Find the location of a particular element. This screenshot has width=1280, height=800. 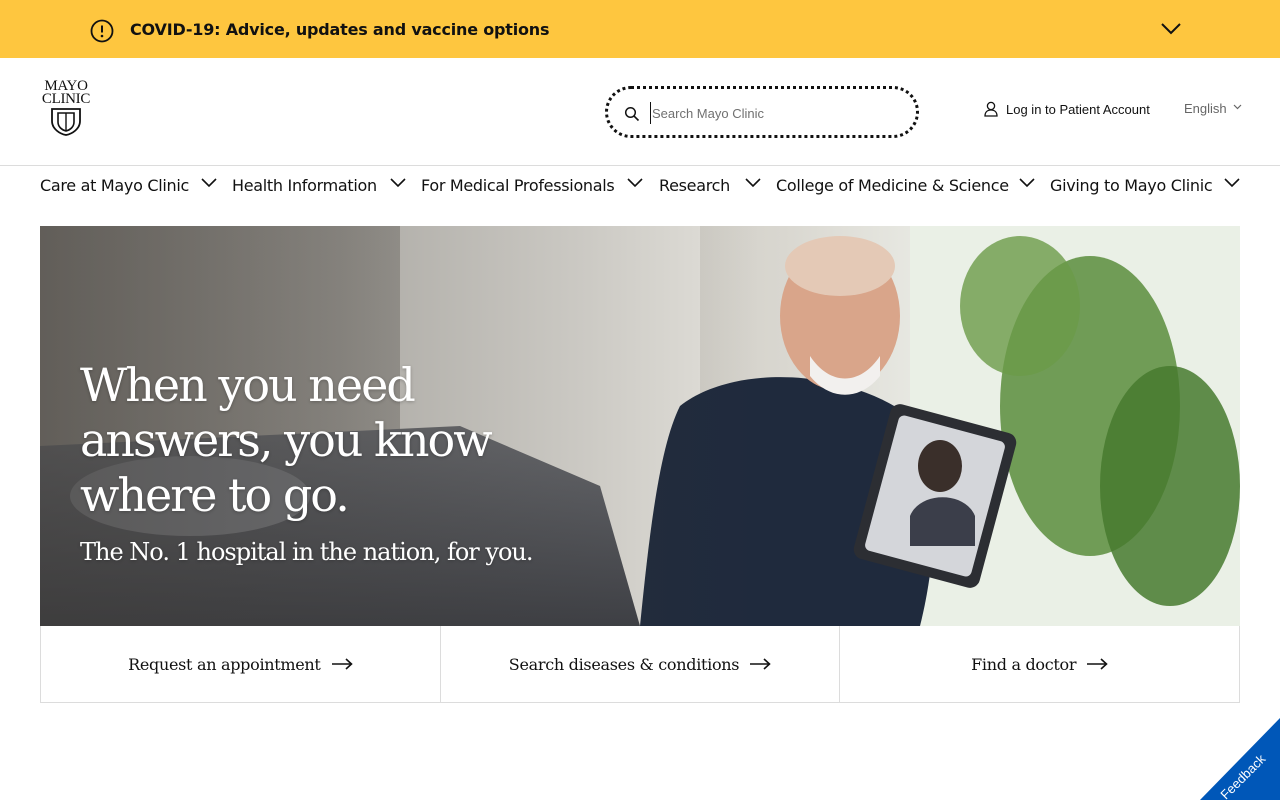

mayo-clinic-logo: MAYO CLINIC is located at coordinates (66, 109).